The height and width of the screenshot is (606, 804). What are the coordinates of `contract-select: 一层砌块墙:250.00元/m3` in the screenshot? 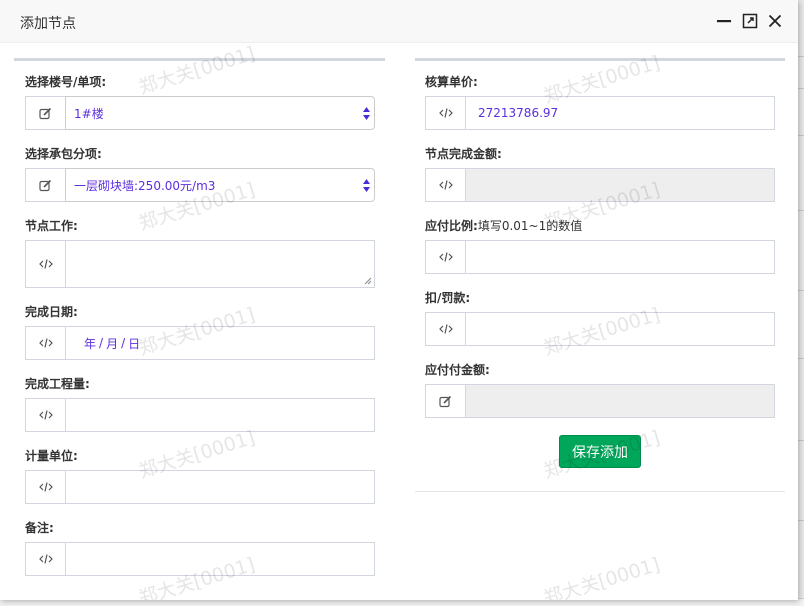 It's located at (220, 185).